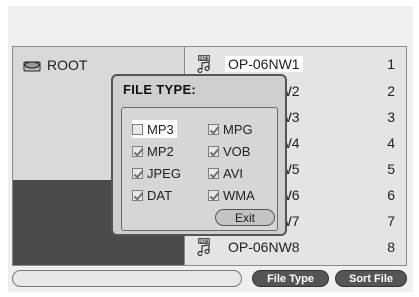 The width and height of the screenshot is (419, 297). I want to click on file-number: 1, so click(391, 64).